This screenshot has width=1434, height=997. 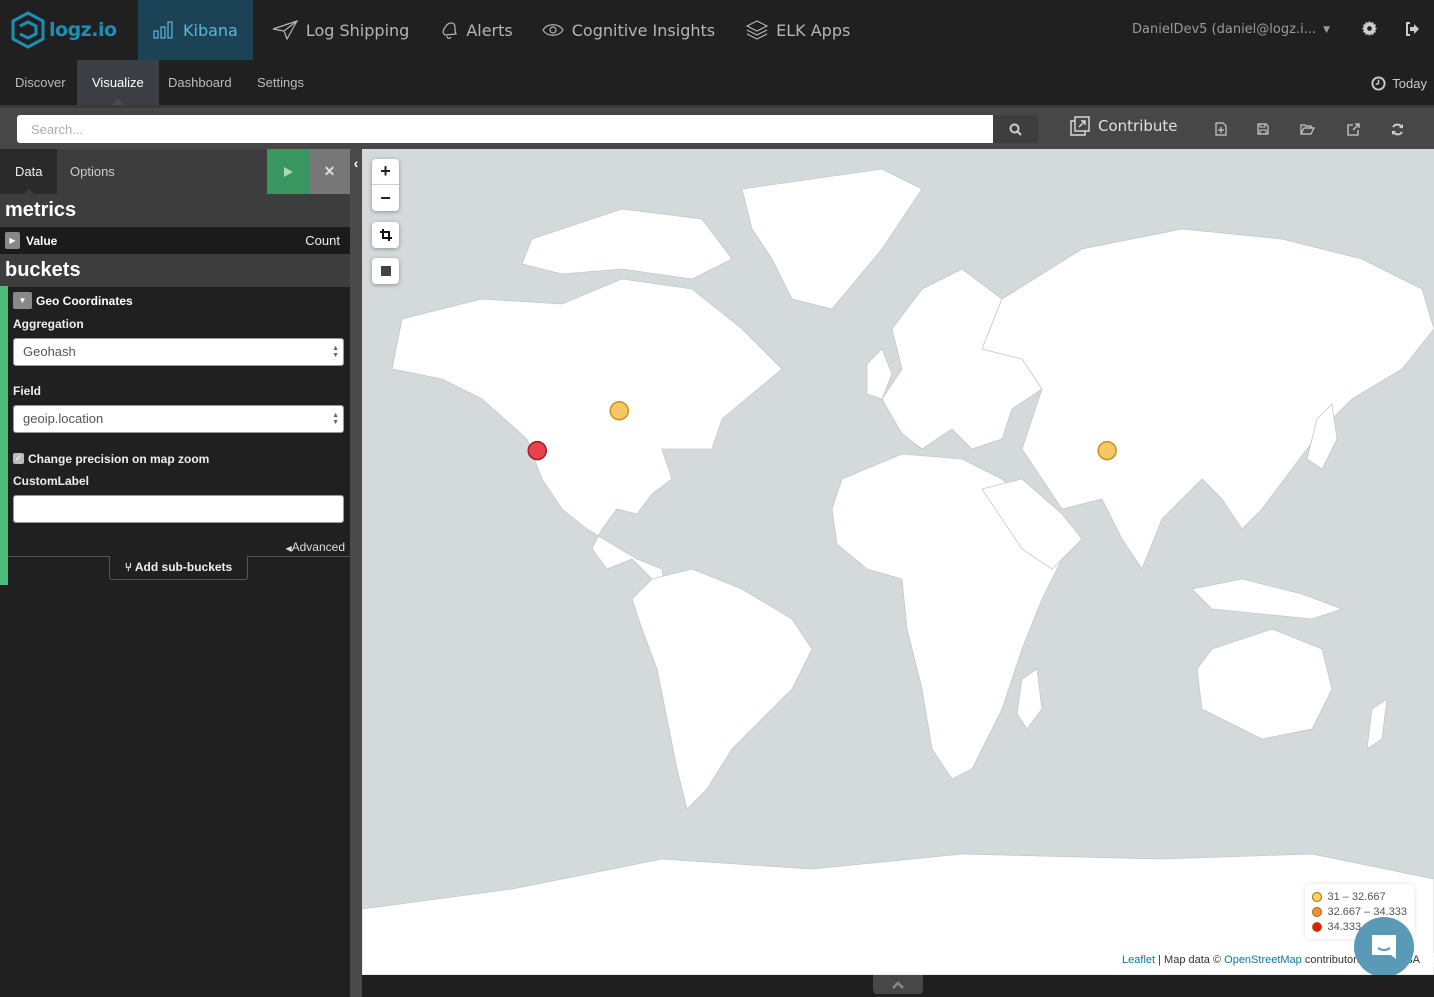 I want to click on share-button, so click(x=1353, y=129).